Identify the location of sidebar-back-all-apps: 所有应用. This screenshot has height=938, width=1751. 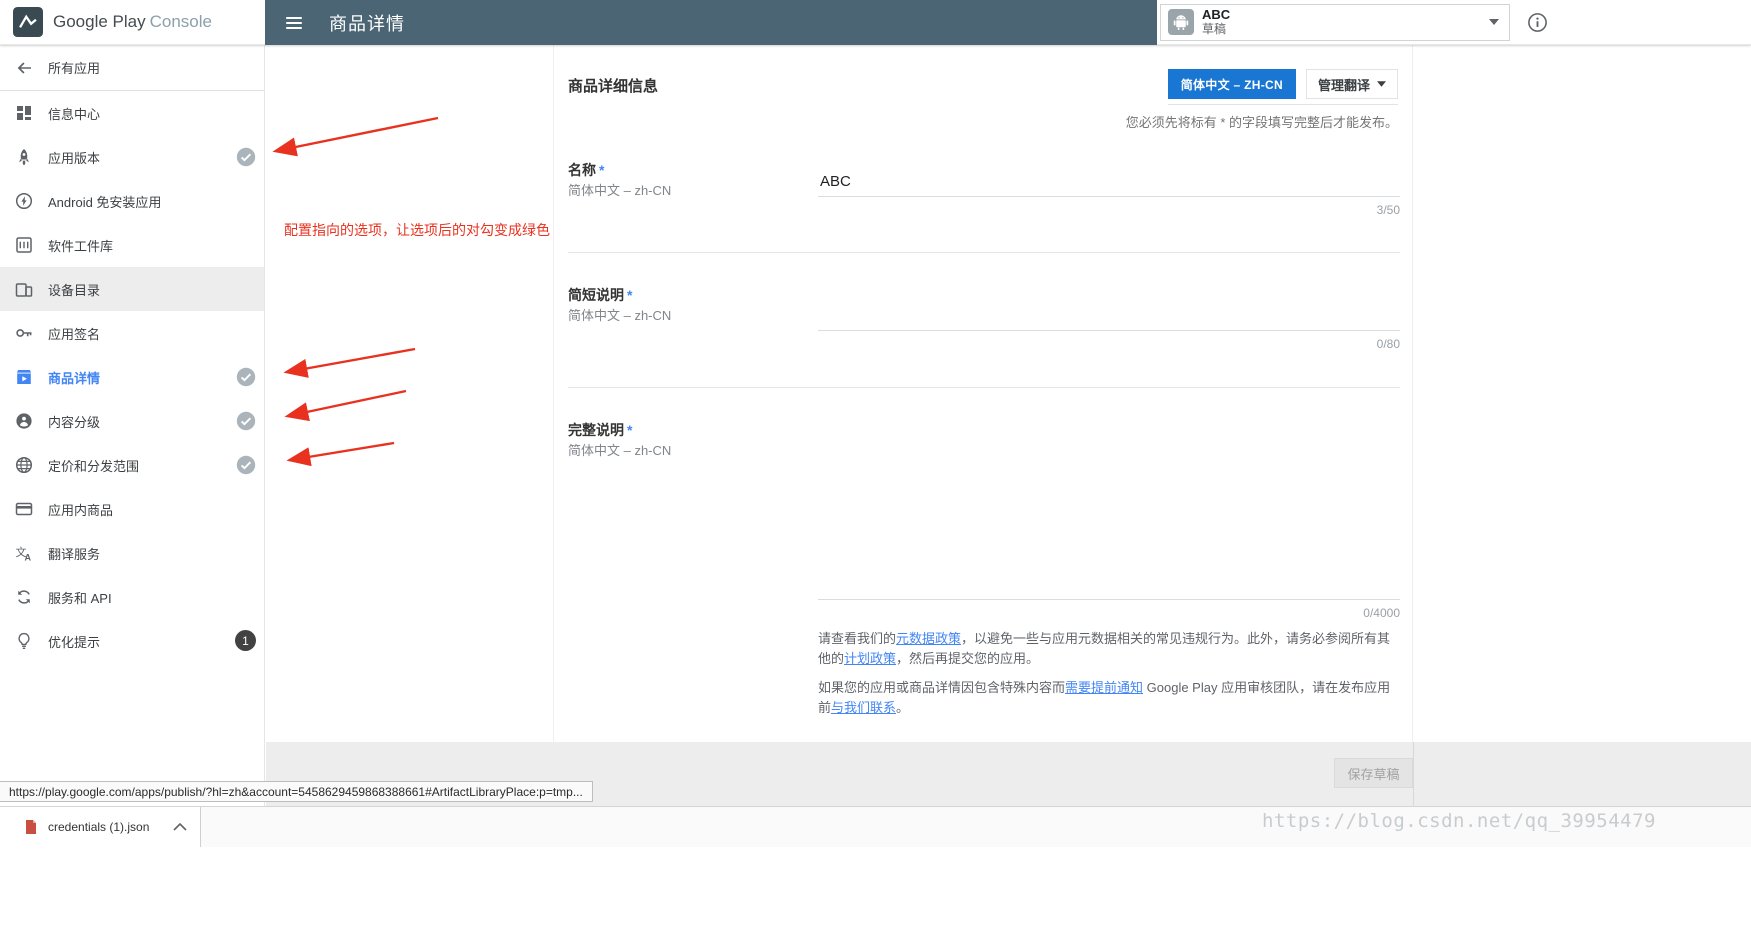
(132, 68).